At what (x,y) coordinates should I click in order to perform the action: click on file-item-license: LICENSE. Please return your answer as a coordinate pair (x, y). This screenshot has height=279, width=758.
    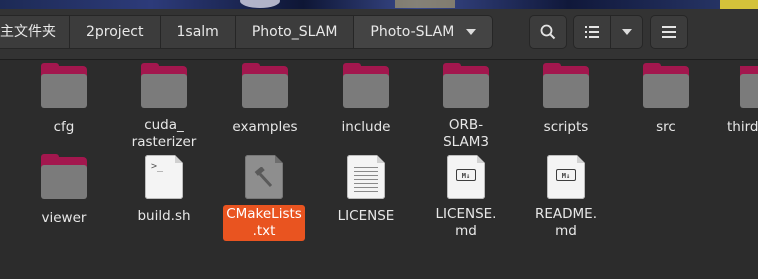
    Looking at the image, I should click on (366, 190).